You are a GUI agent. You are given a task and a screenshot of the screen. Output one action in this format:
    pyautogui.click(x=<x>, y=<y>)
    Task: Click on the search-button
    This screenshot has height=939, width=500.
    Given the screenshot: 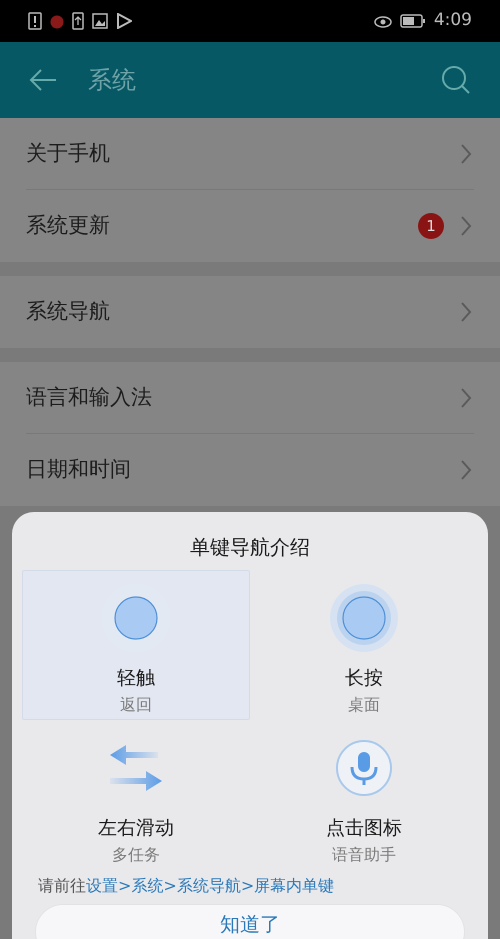 What is the action you would take?
    pyautogui.click(x=456, y=80)
    